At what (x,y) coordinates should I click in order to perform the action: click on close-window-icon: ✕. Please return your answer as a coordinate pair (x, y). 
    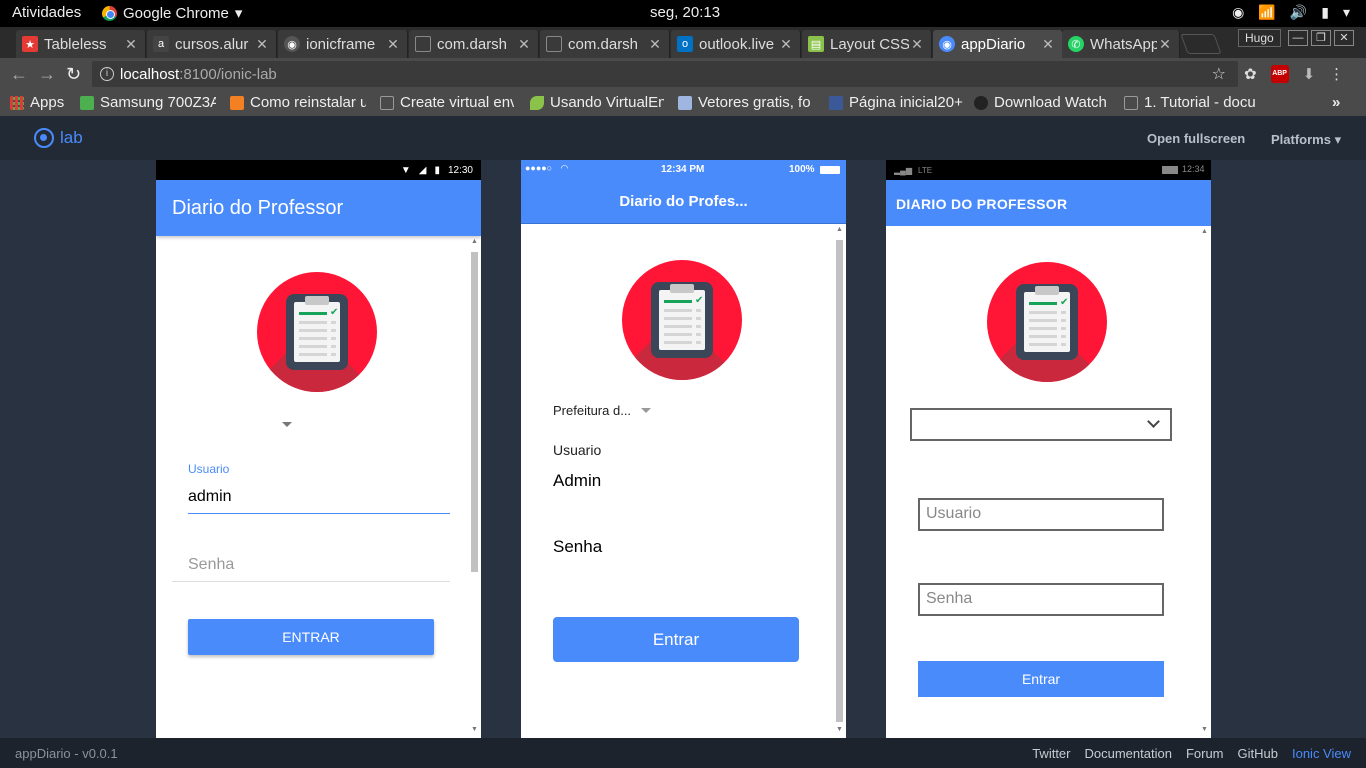
    Looking at the image, I should click on (1344, 38).